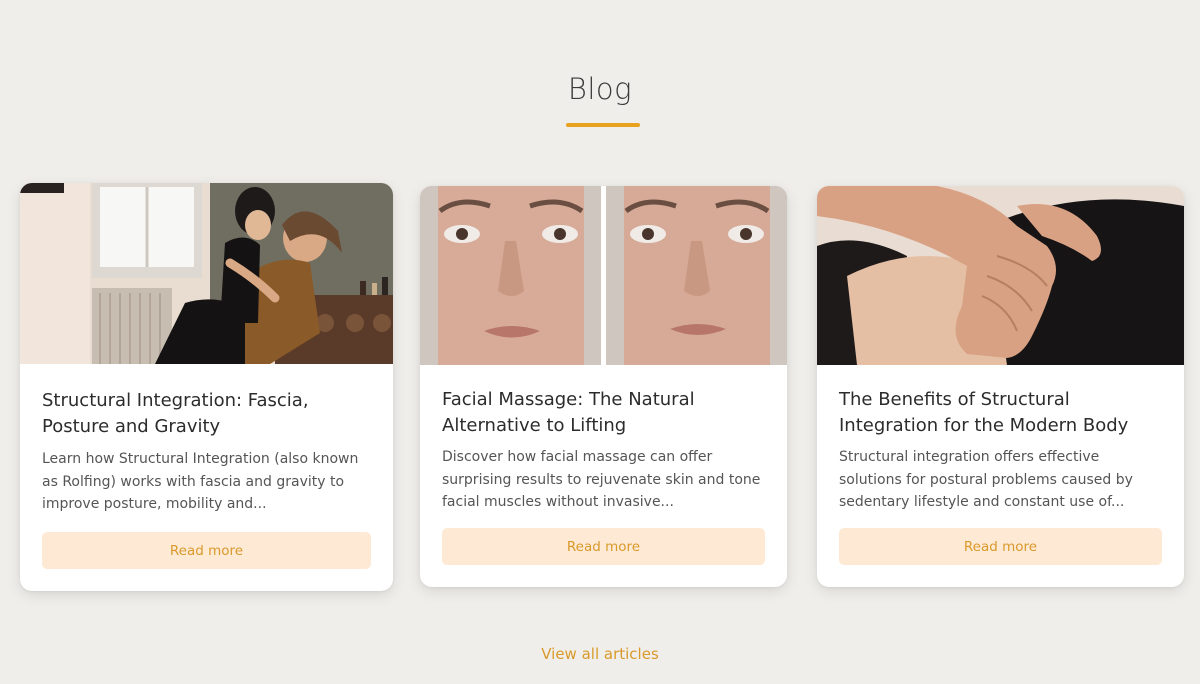  I want to click on card-image-hand-massage, so click(1000, 275).